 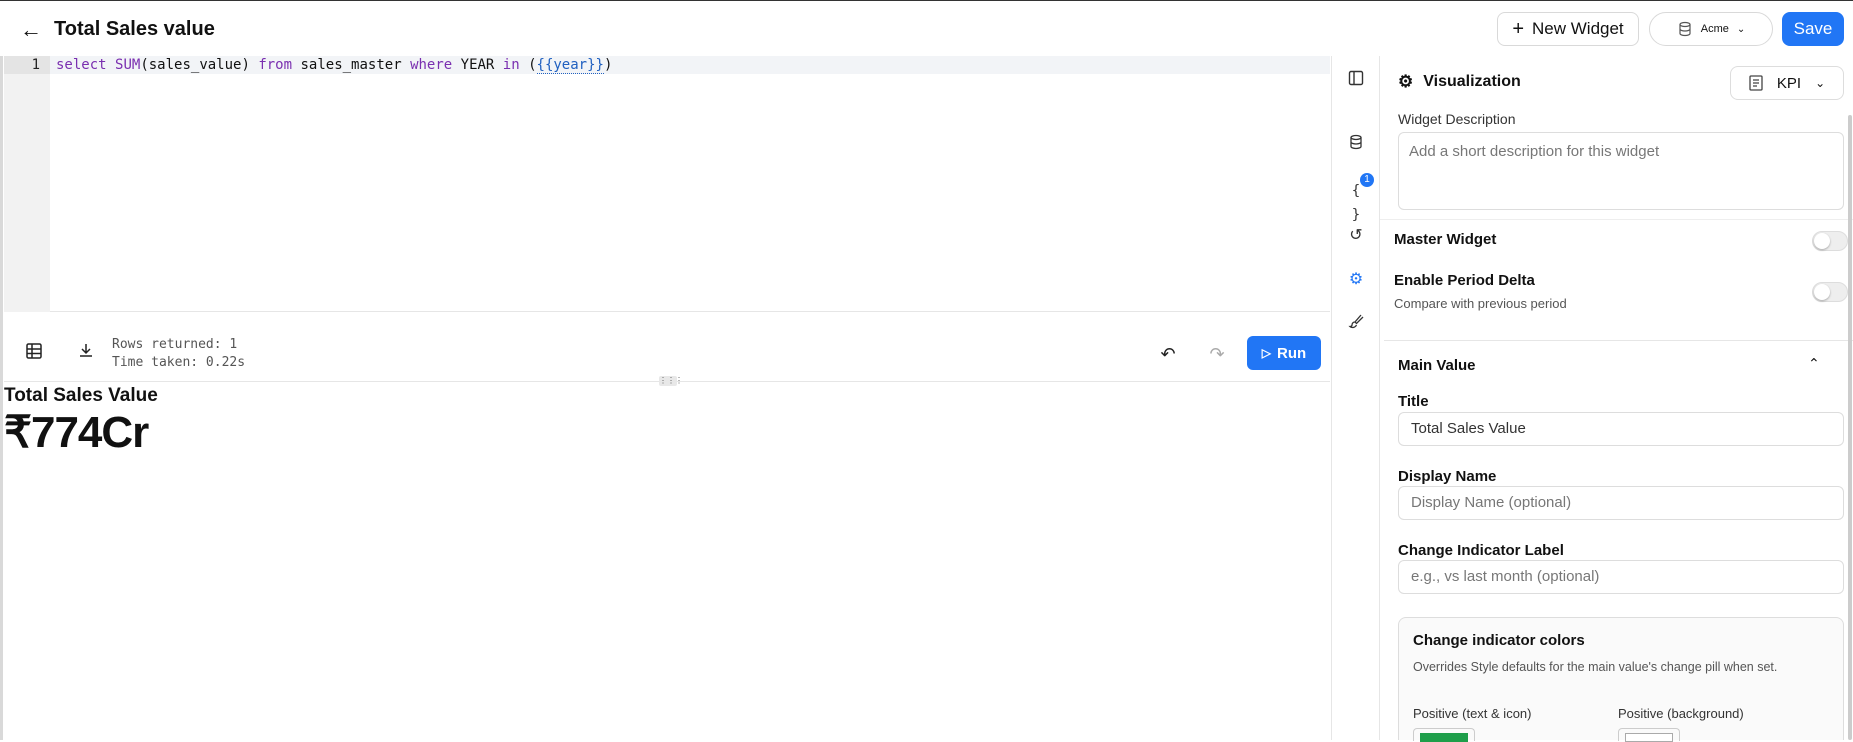 What do you see at coordinates (608, 65) in the screenshot?
I see `paren-close: )` at bounding box center [608, 65].